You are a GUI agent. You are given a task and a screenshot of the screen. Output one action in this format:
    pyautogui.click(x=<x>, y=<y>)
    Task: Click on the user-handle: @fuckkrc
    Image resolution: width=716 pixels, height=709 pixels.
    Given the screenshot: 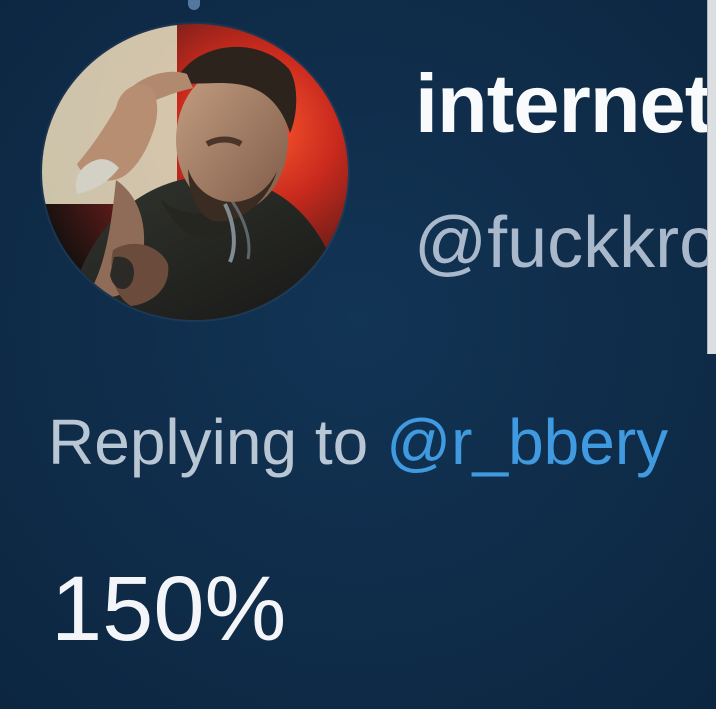 What is the action you would take?
    pyautogui.click(x=564, y=243)
    